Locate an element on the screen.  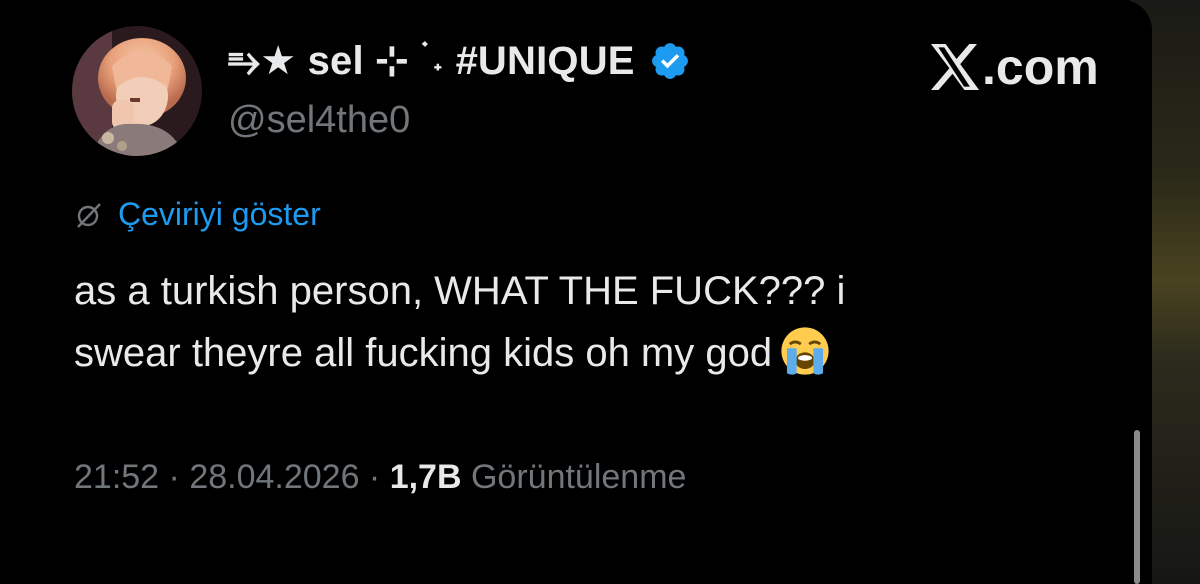
x-com-text: .com is located at coordinates (1040, 67).